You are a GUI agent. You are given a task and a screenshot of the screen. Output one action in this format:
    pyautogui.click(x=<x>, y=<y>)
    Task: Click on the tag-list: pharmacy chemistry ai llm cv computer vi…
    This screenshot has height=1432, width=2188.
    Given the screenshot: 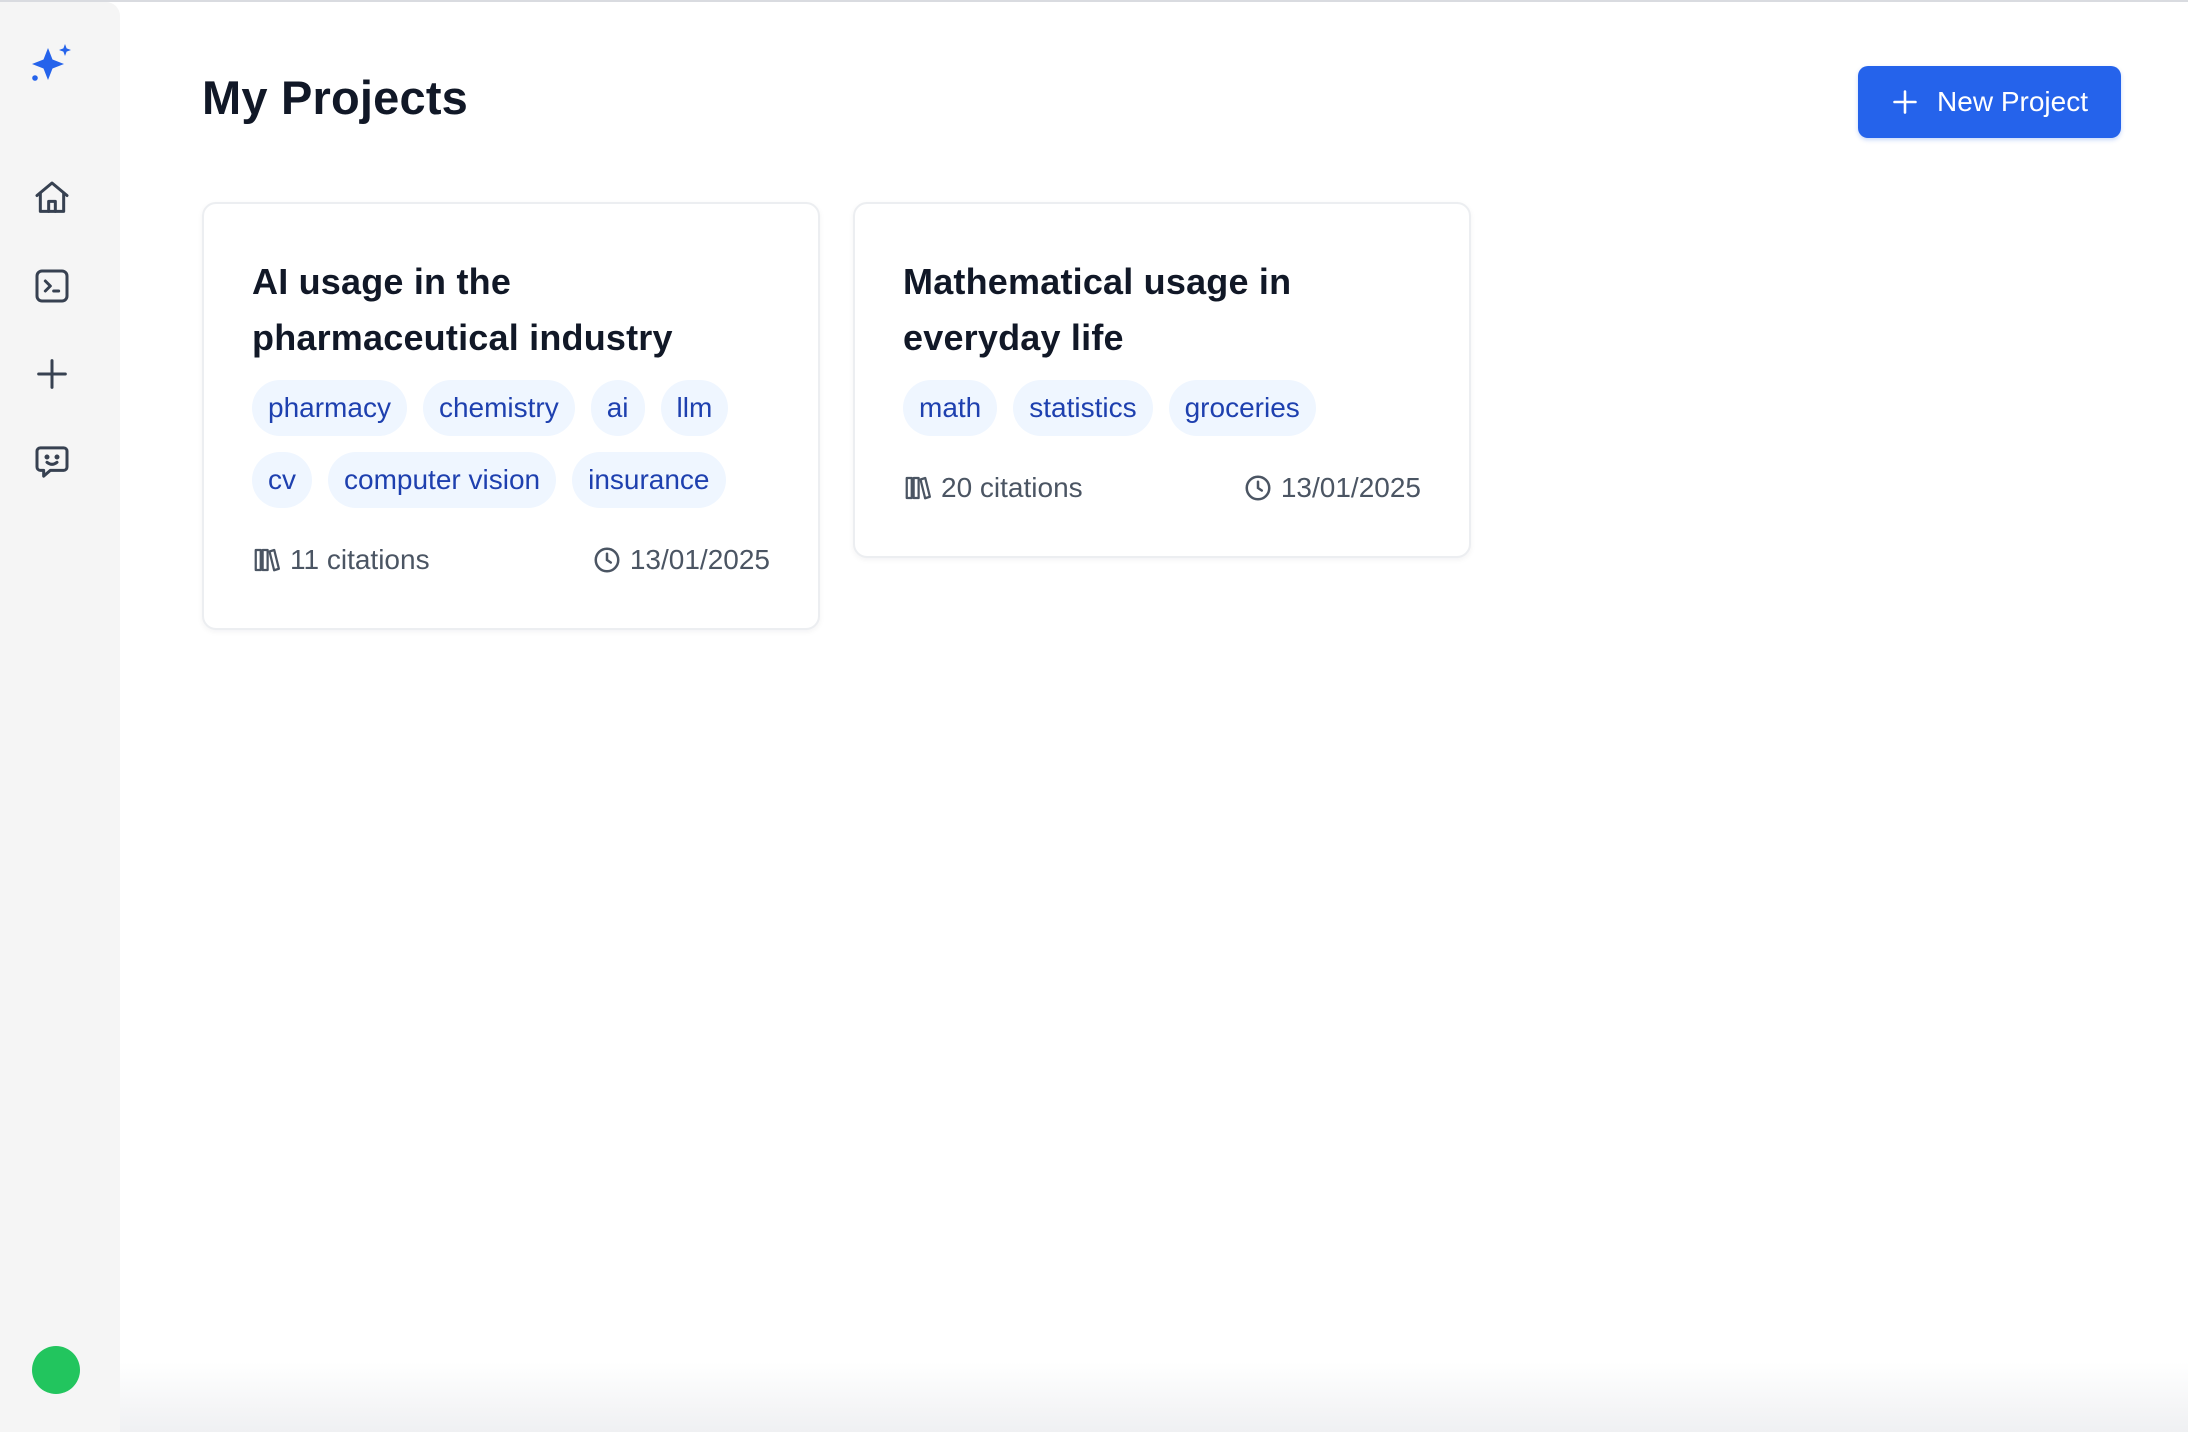 What is the action you would take?
    pyautogui.click(x=522, y=444)
    